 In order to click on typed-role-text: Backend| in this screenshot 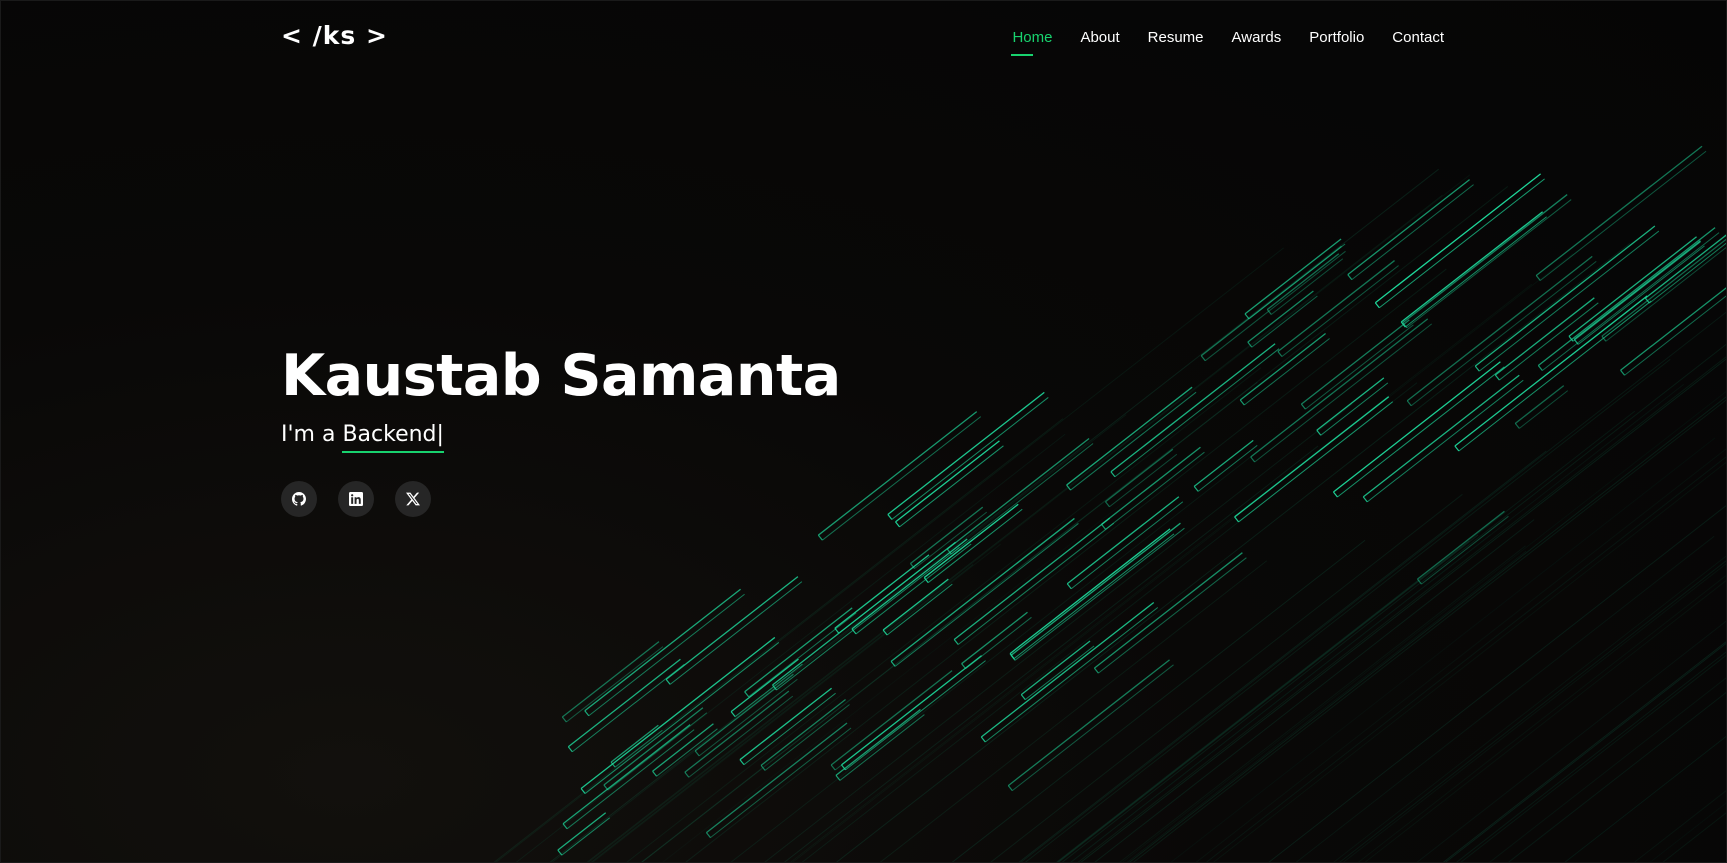, I will do `click(393, 437)`.